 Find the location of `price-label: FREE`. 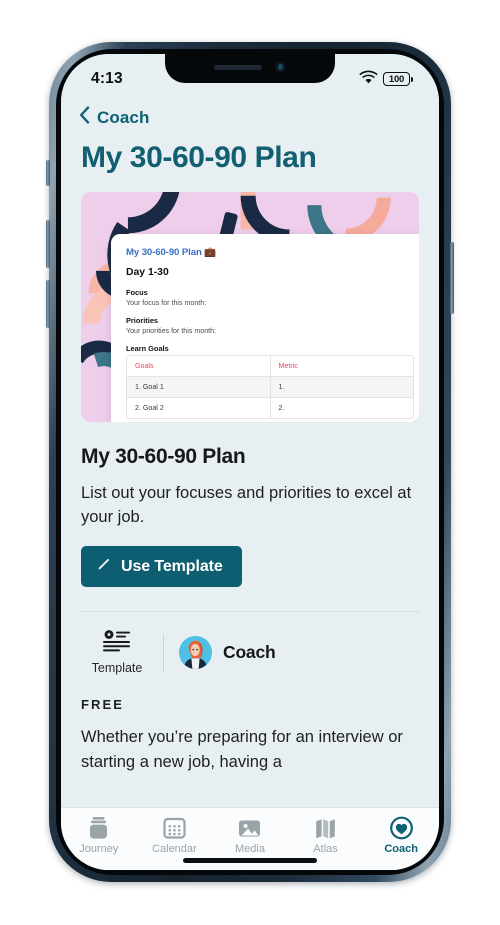

price-label: FREE is located at coordinates (103, 705).